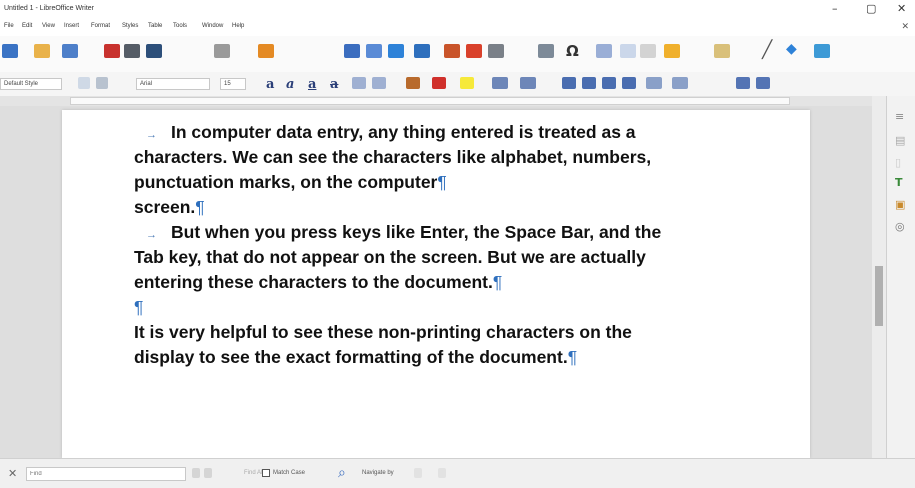 This screenshot has height=488, width=915. What do you see at coordinates (212, 26) in the screenshot?
I see `menu-window: Window` at bounding box center [212, 26].